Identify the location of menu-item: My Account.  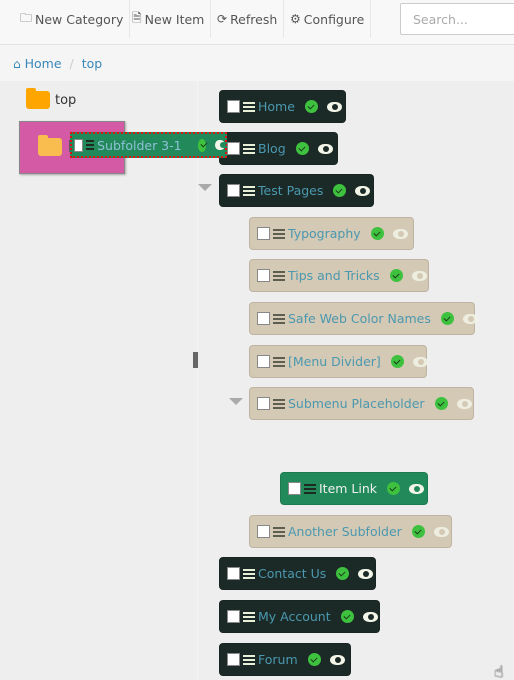
(299, 616).